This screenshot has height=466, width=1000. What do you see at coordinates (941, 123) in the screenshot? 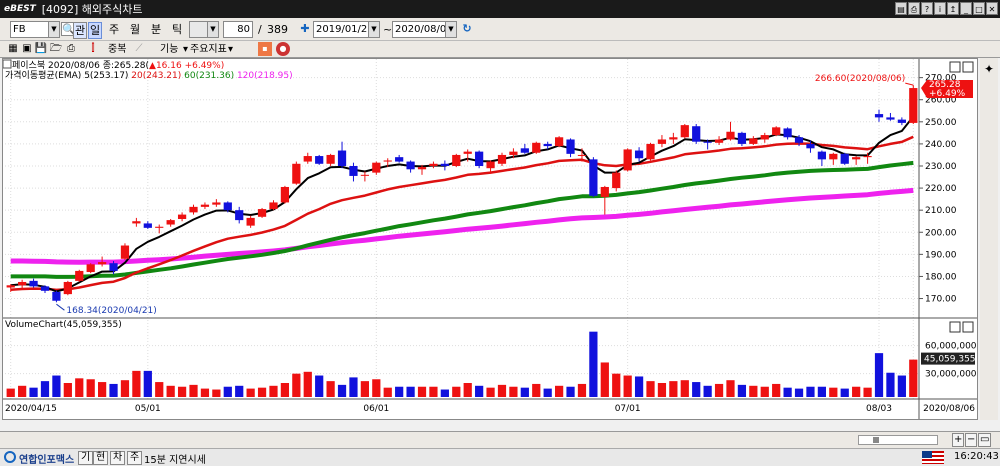
I see `y-tick-label: 250.00` at bounding box center [941, 123].